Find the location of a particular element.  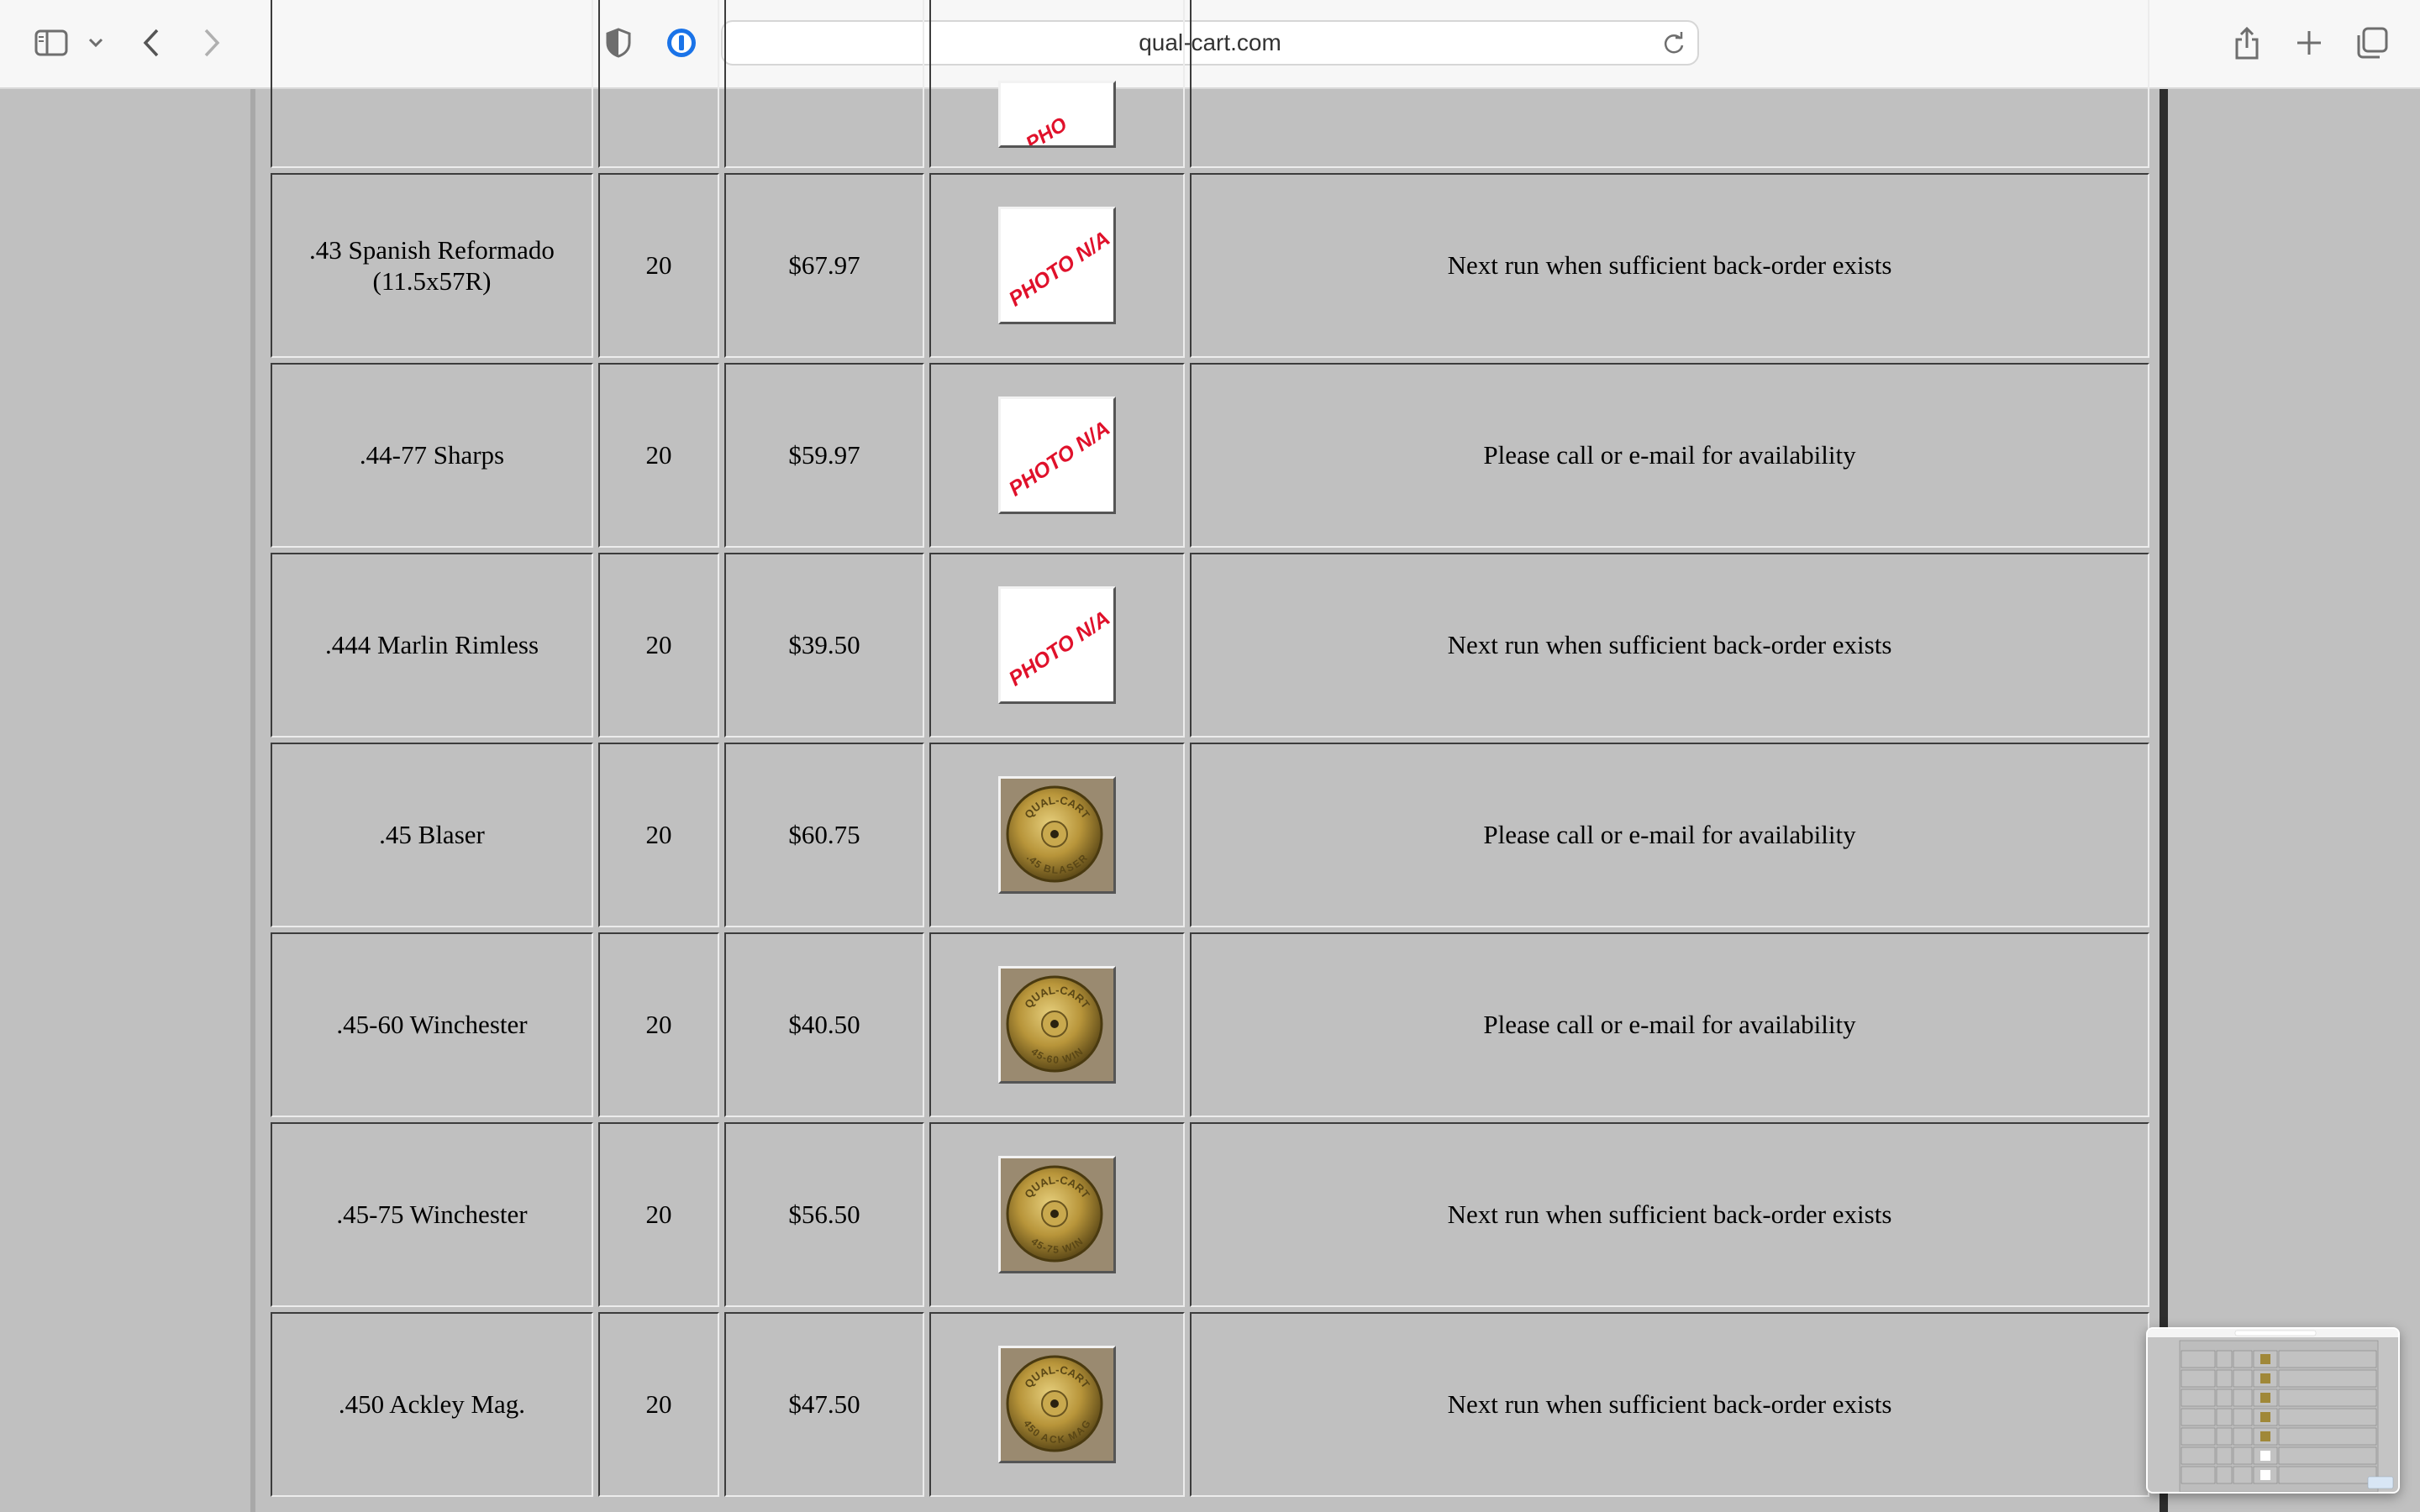

product-price: $56.50 is located at coordinates (824, 1214).